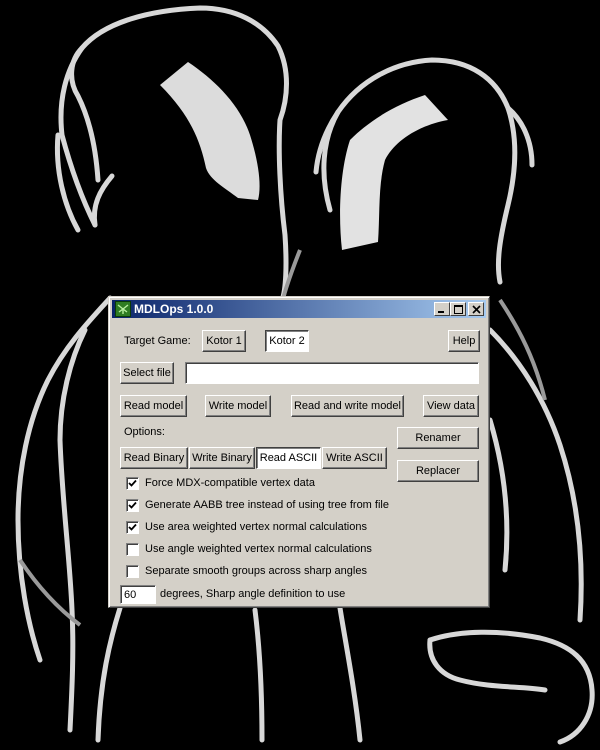 The width and height of the screenshot is (600, 750). What do you see at coordinates (354, 458) in the screenshot?
I see `mode-write-ascii: Write ASCII` at bounding box center [354, 458].